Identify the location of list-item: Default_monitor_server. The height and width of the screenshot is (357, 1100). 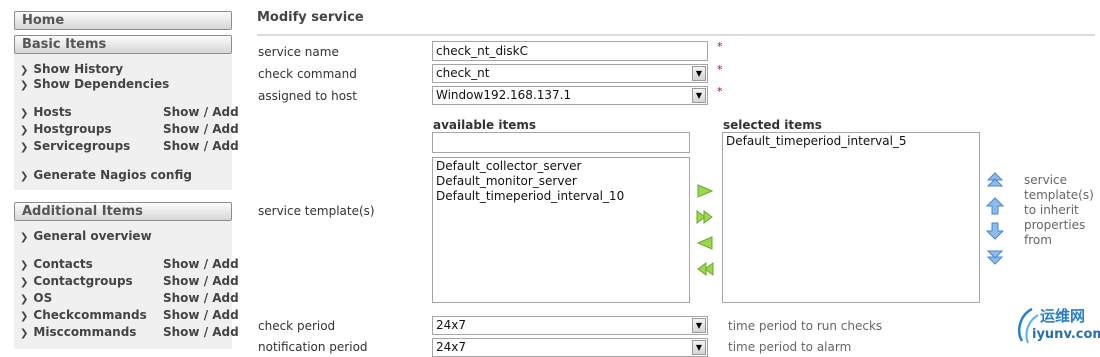
(561, 181).